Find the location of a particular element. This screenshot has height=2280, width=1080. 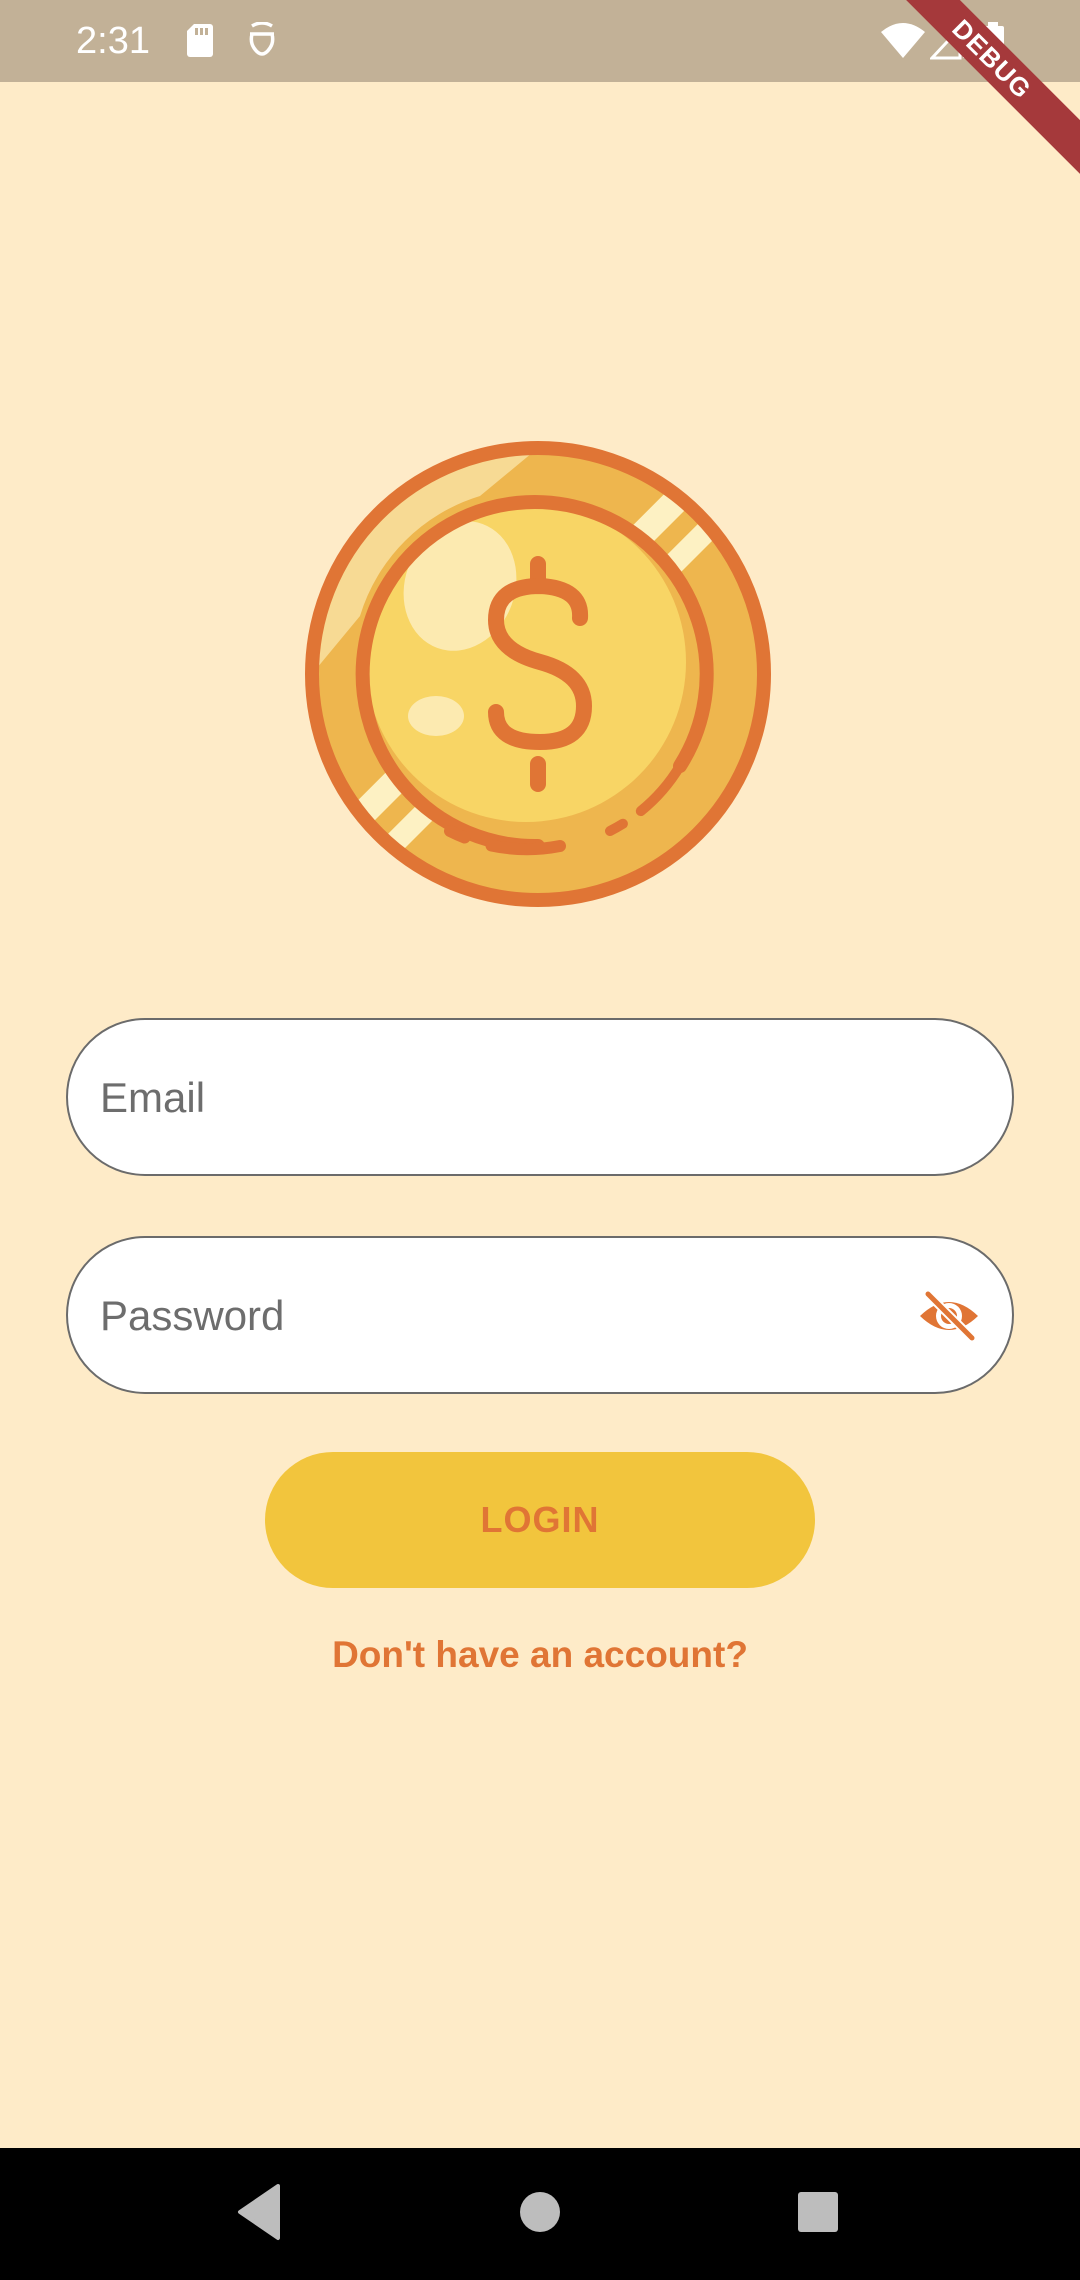

sd-card-icon is located at coordinates (200, 40).